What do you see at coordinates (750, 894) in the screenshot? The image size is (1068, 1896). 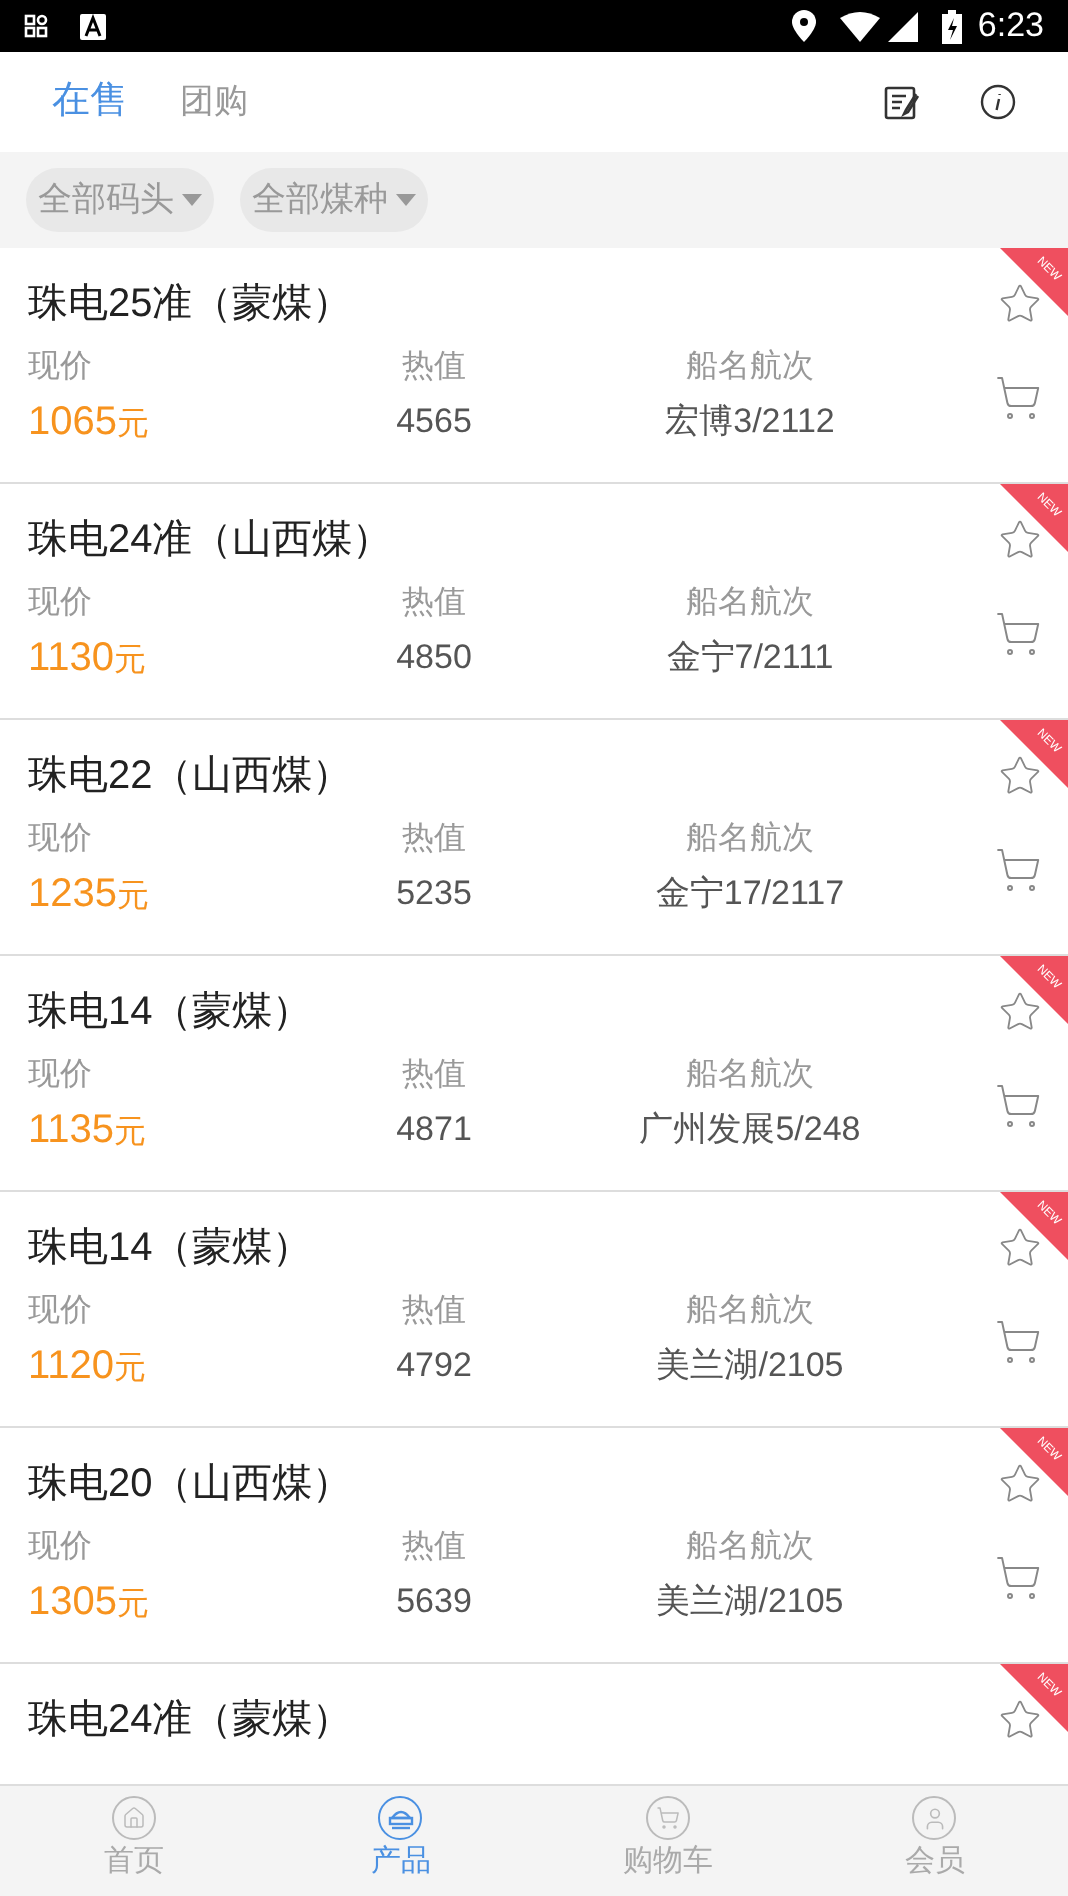 I see `ship-value: 金宁17/2117` at bounding box center [750, 894].